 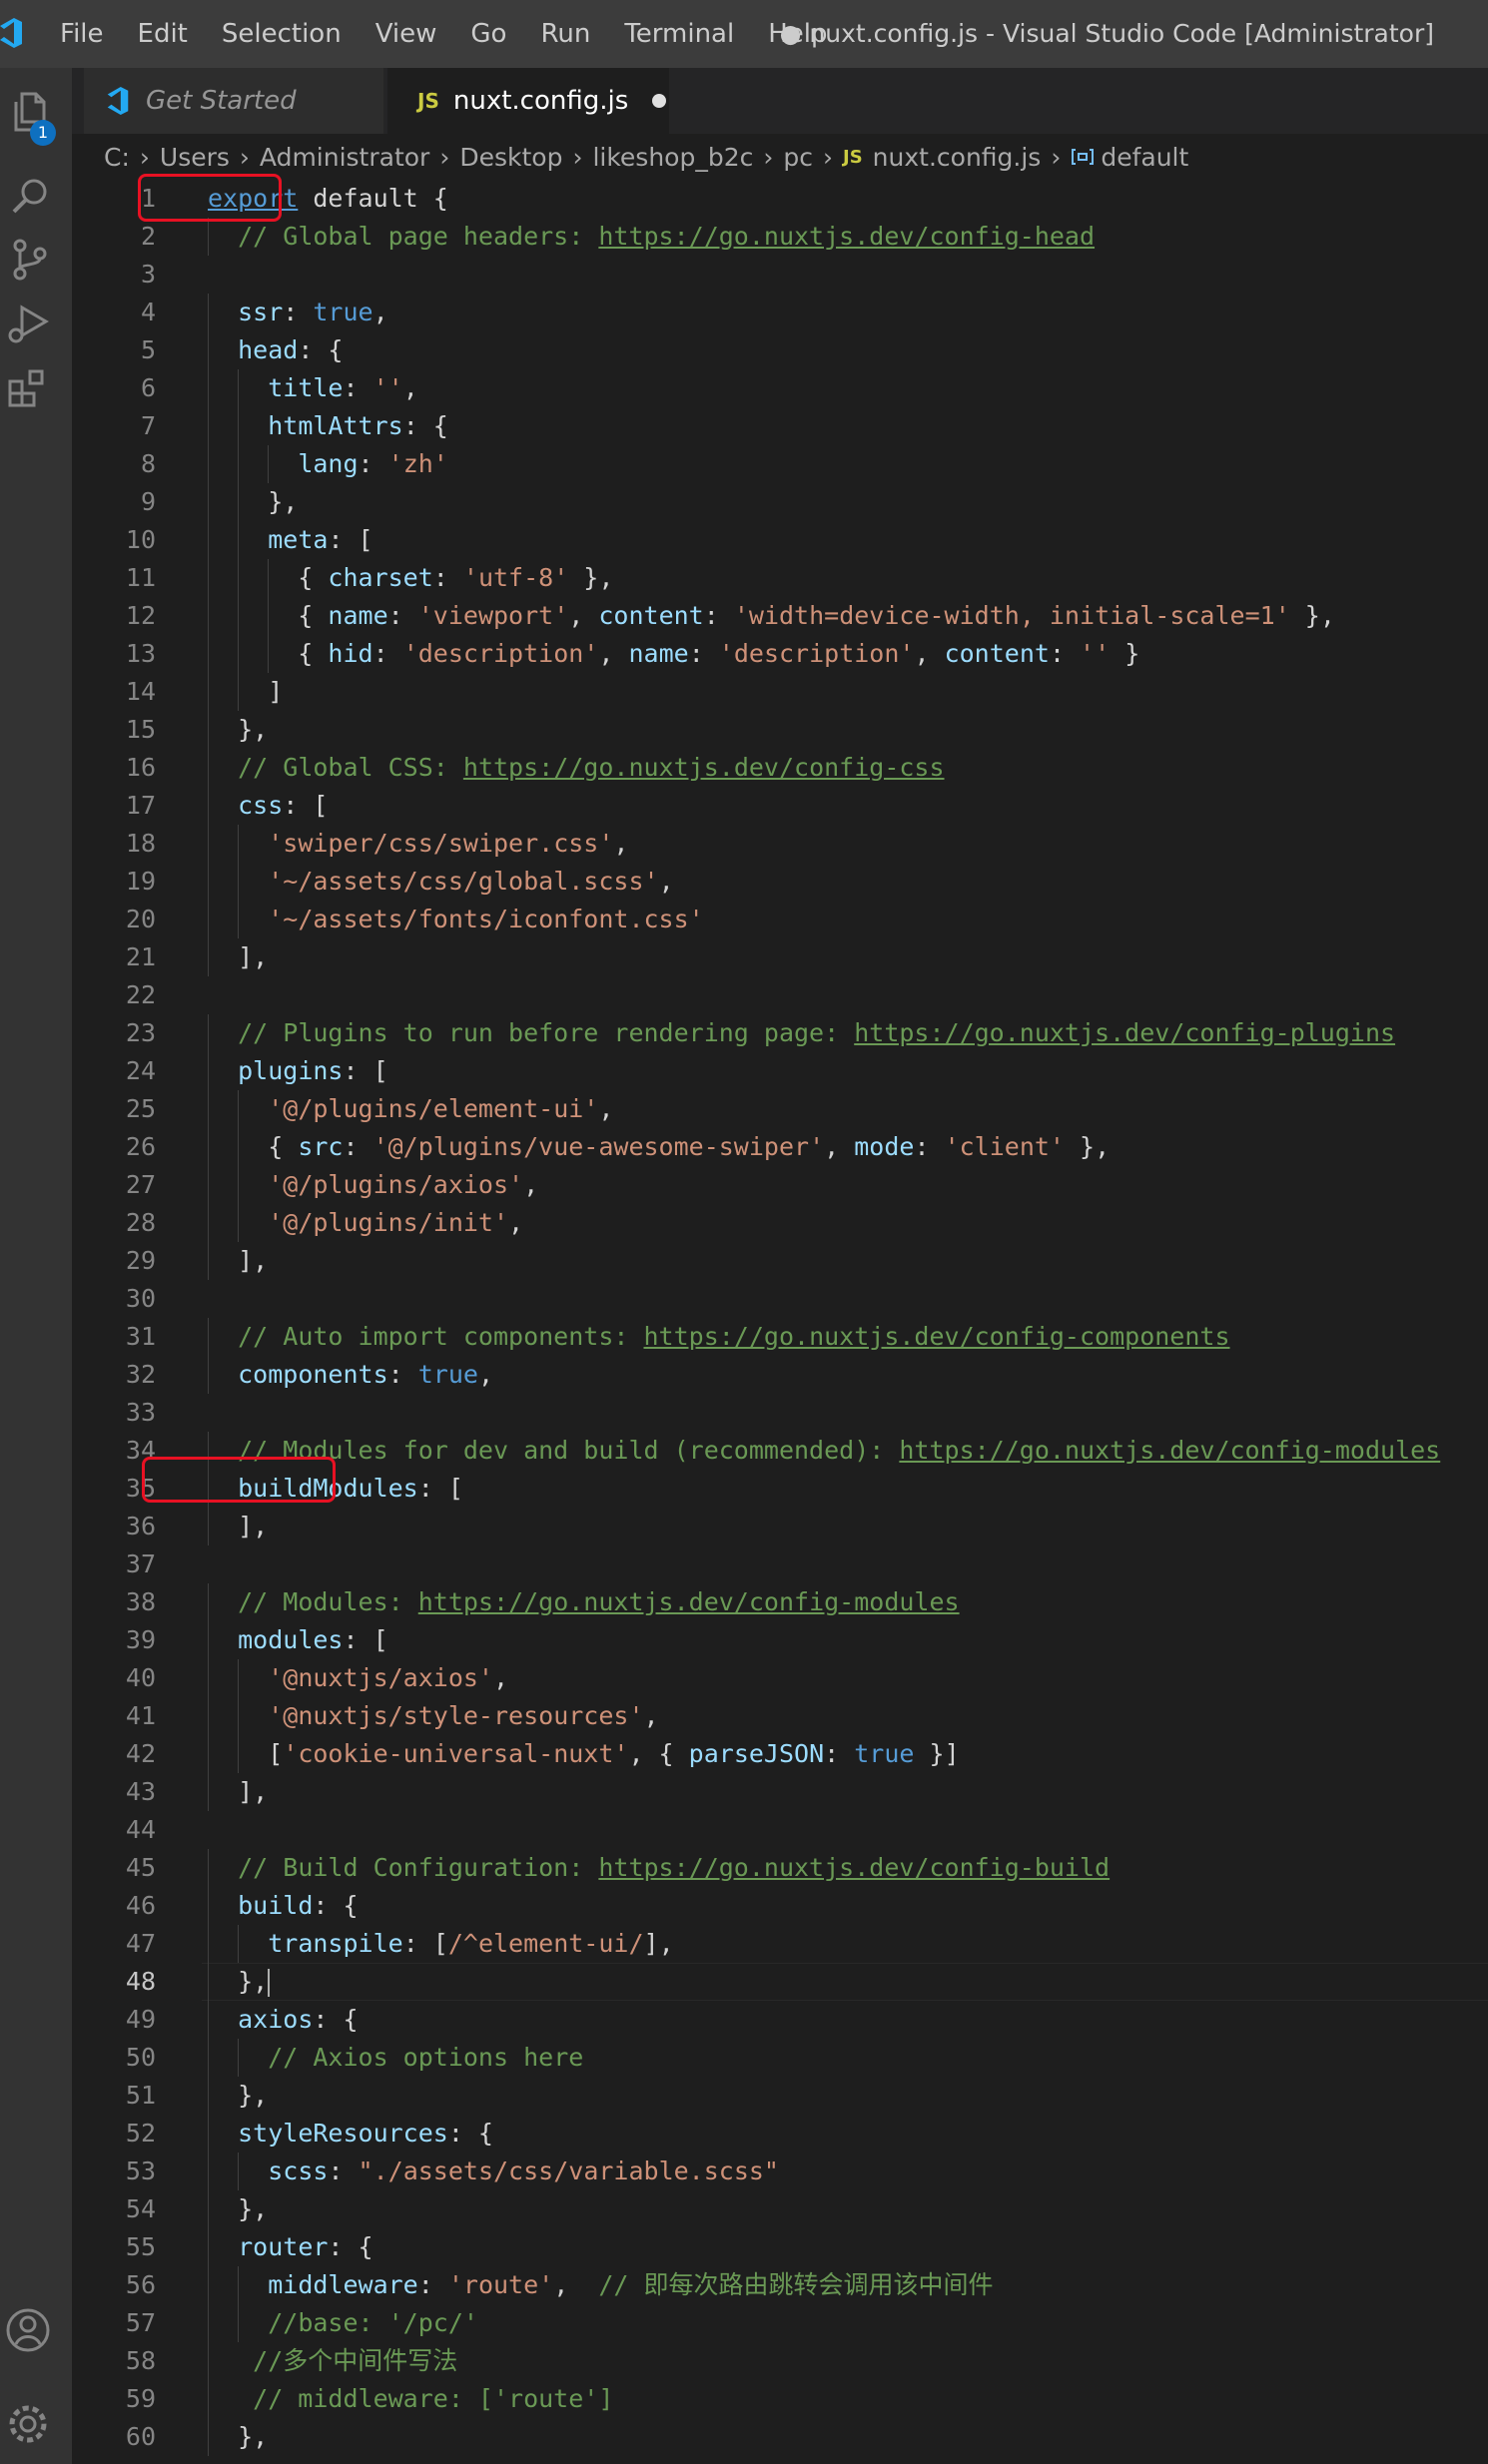 What do you see at coordinates (780, 2058) in the screenshot?
I see `code-line: 50 // Axios options here` at bounding box center [780, 2058].